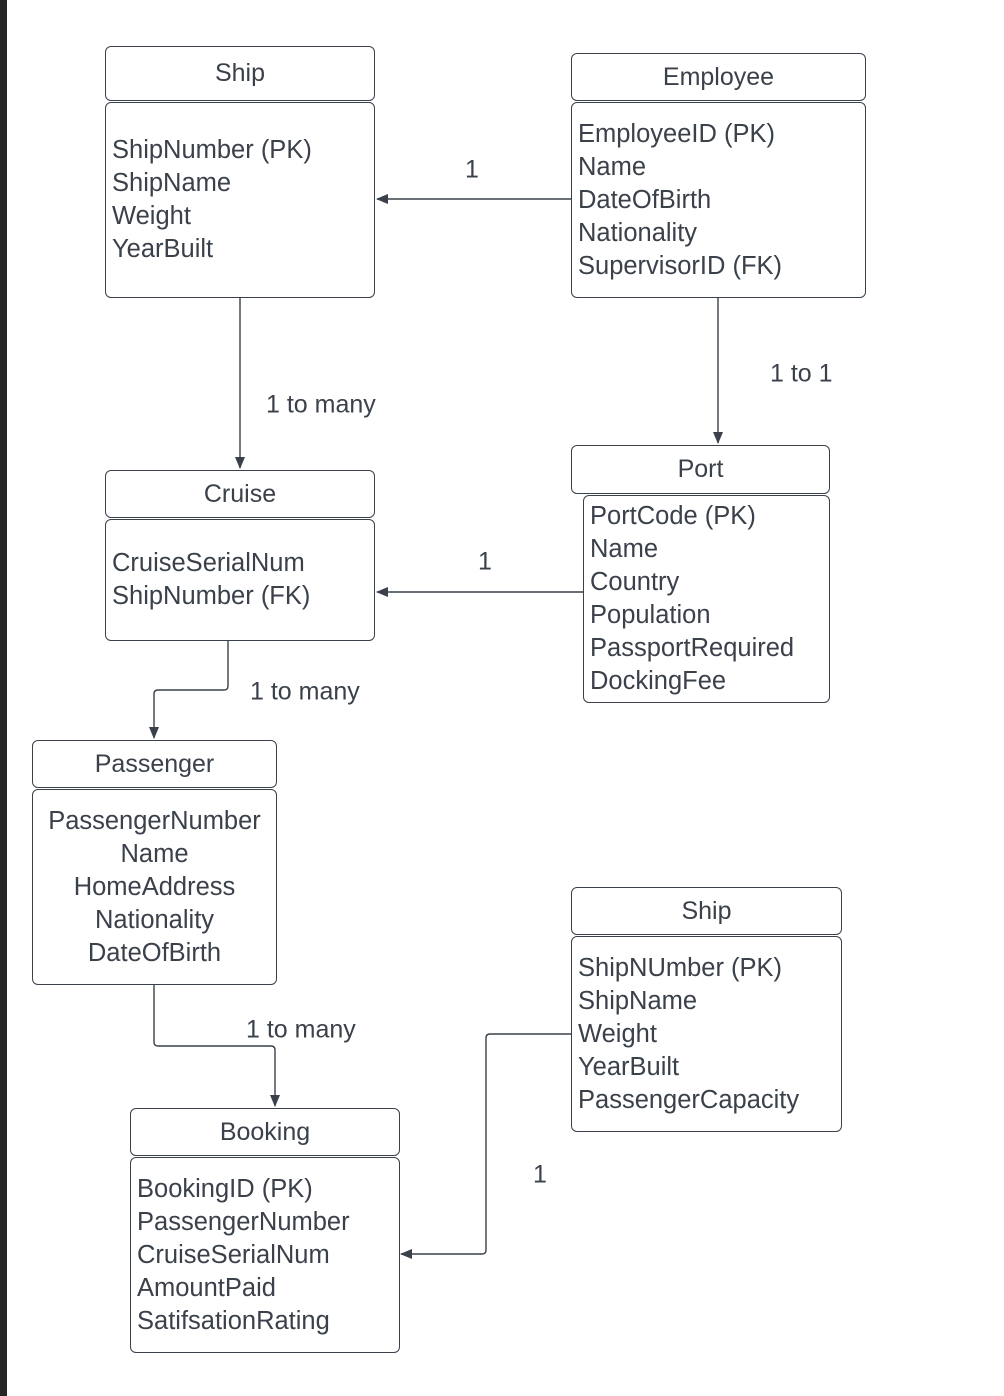  Describe the element at coordinates (225, 1188) in the screenshot. I see `entity-attribute: BookingID (PK)` at that location.